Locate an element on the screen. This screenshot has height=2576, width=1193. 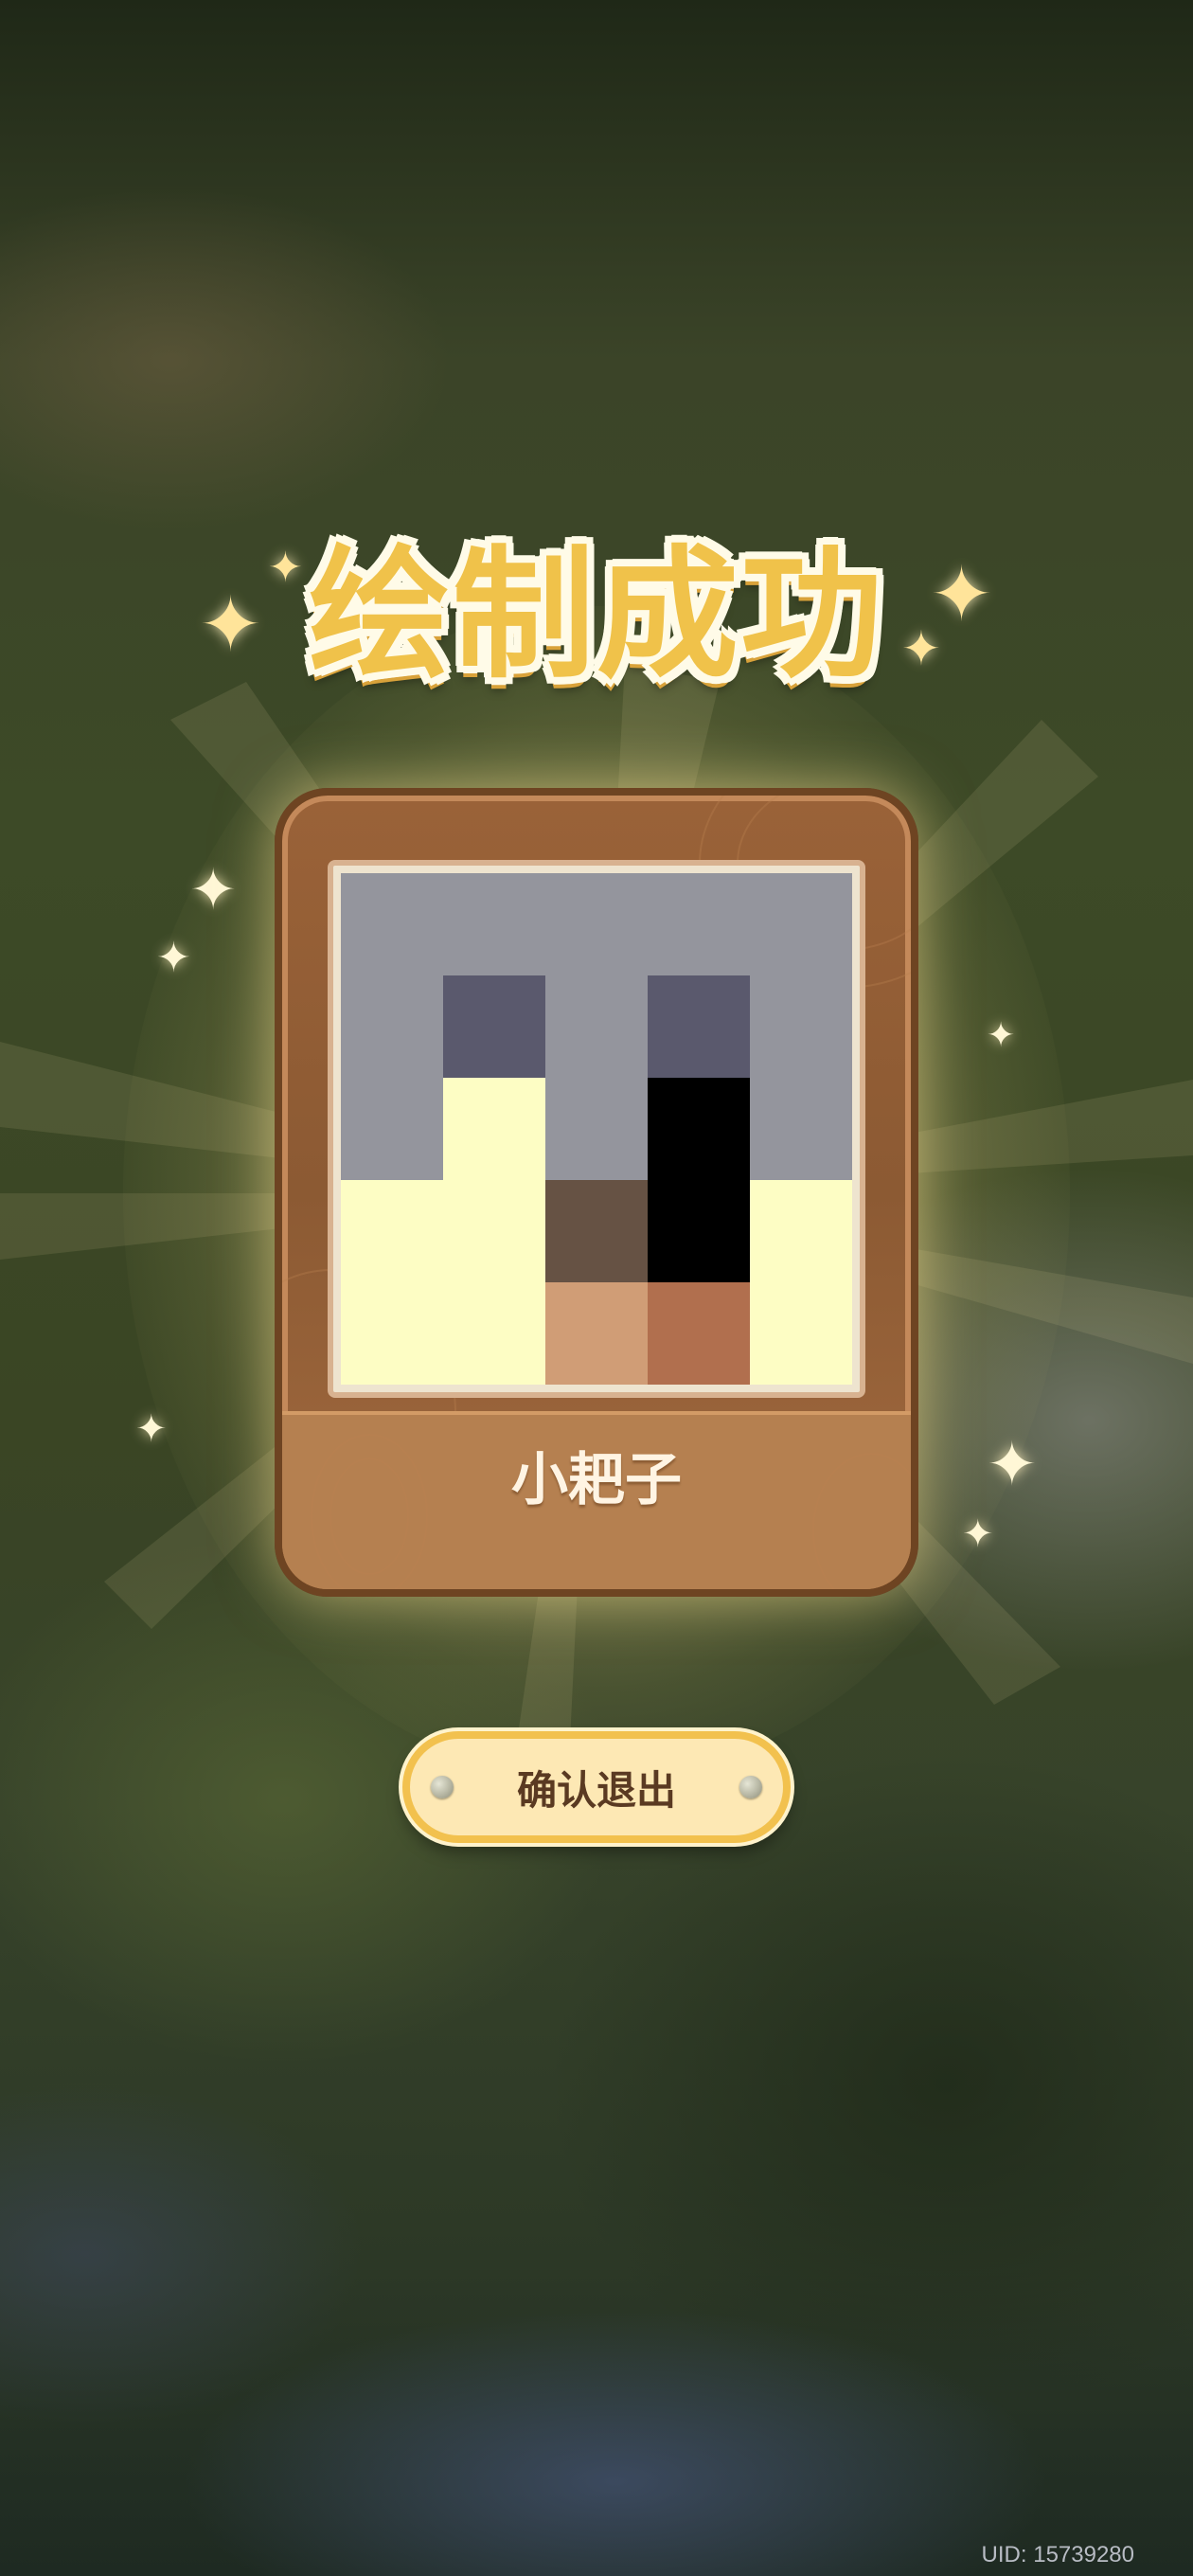
pixel-art is located at coordinates (596, 1129).